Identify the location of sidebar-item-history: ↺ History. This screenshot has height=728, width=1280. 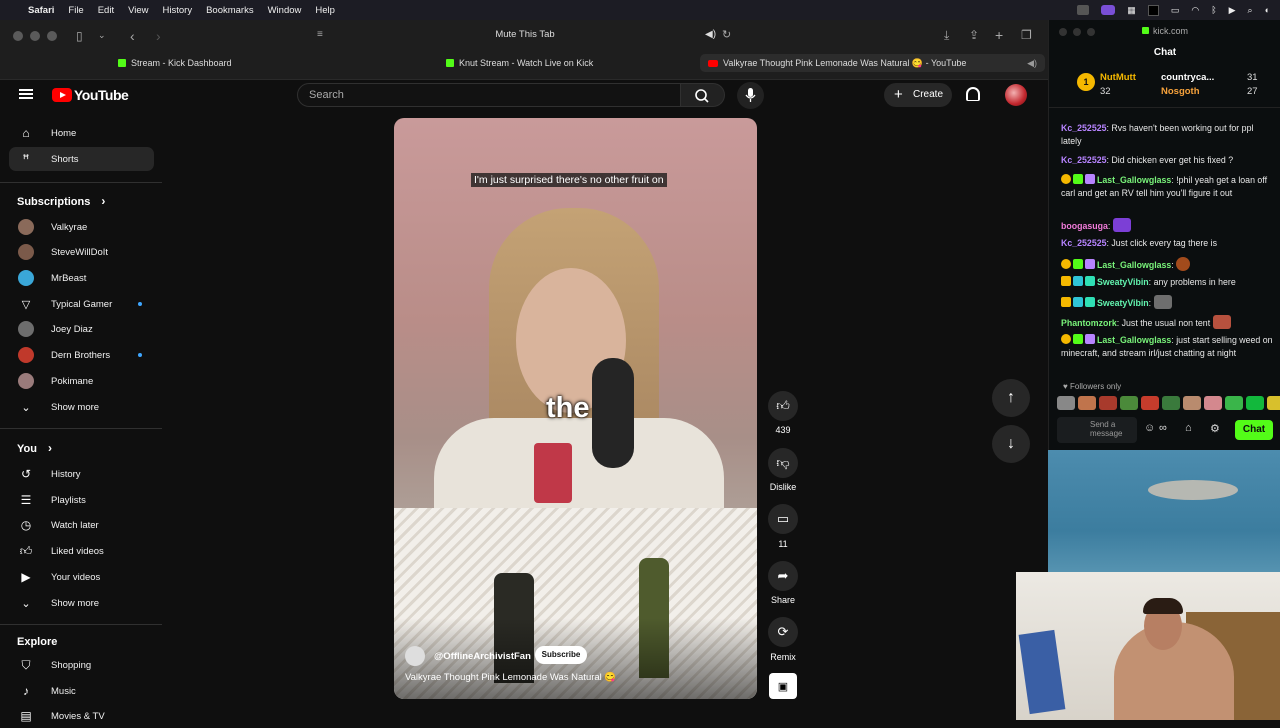
(81, 474).